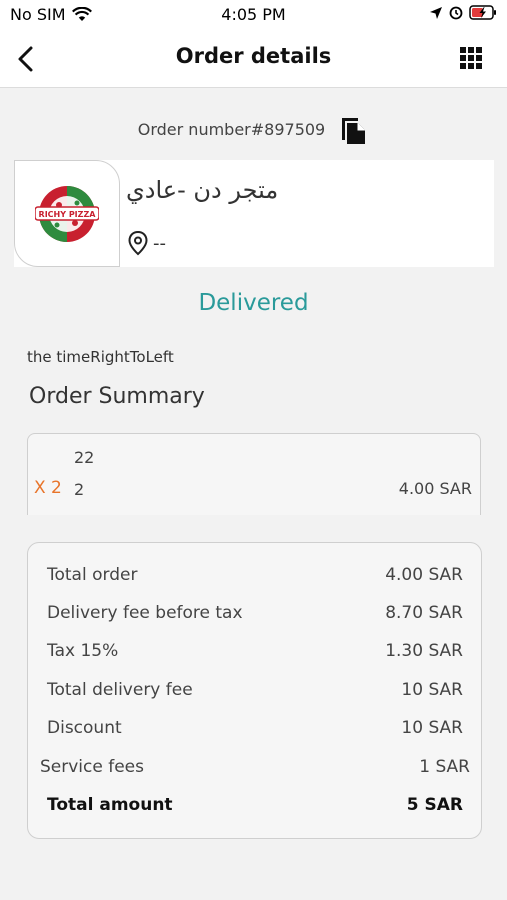 This screenshot has height=900, width=507. I want to click on tax-row: Tax 15% 1.30 SAR, so click(255, 653).